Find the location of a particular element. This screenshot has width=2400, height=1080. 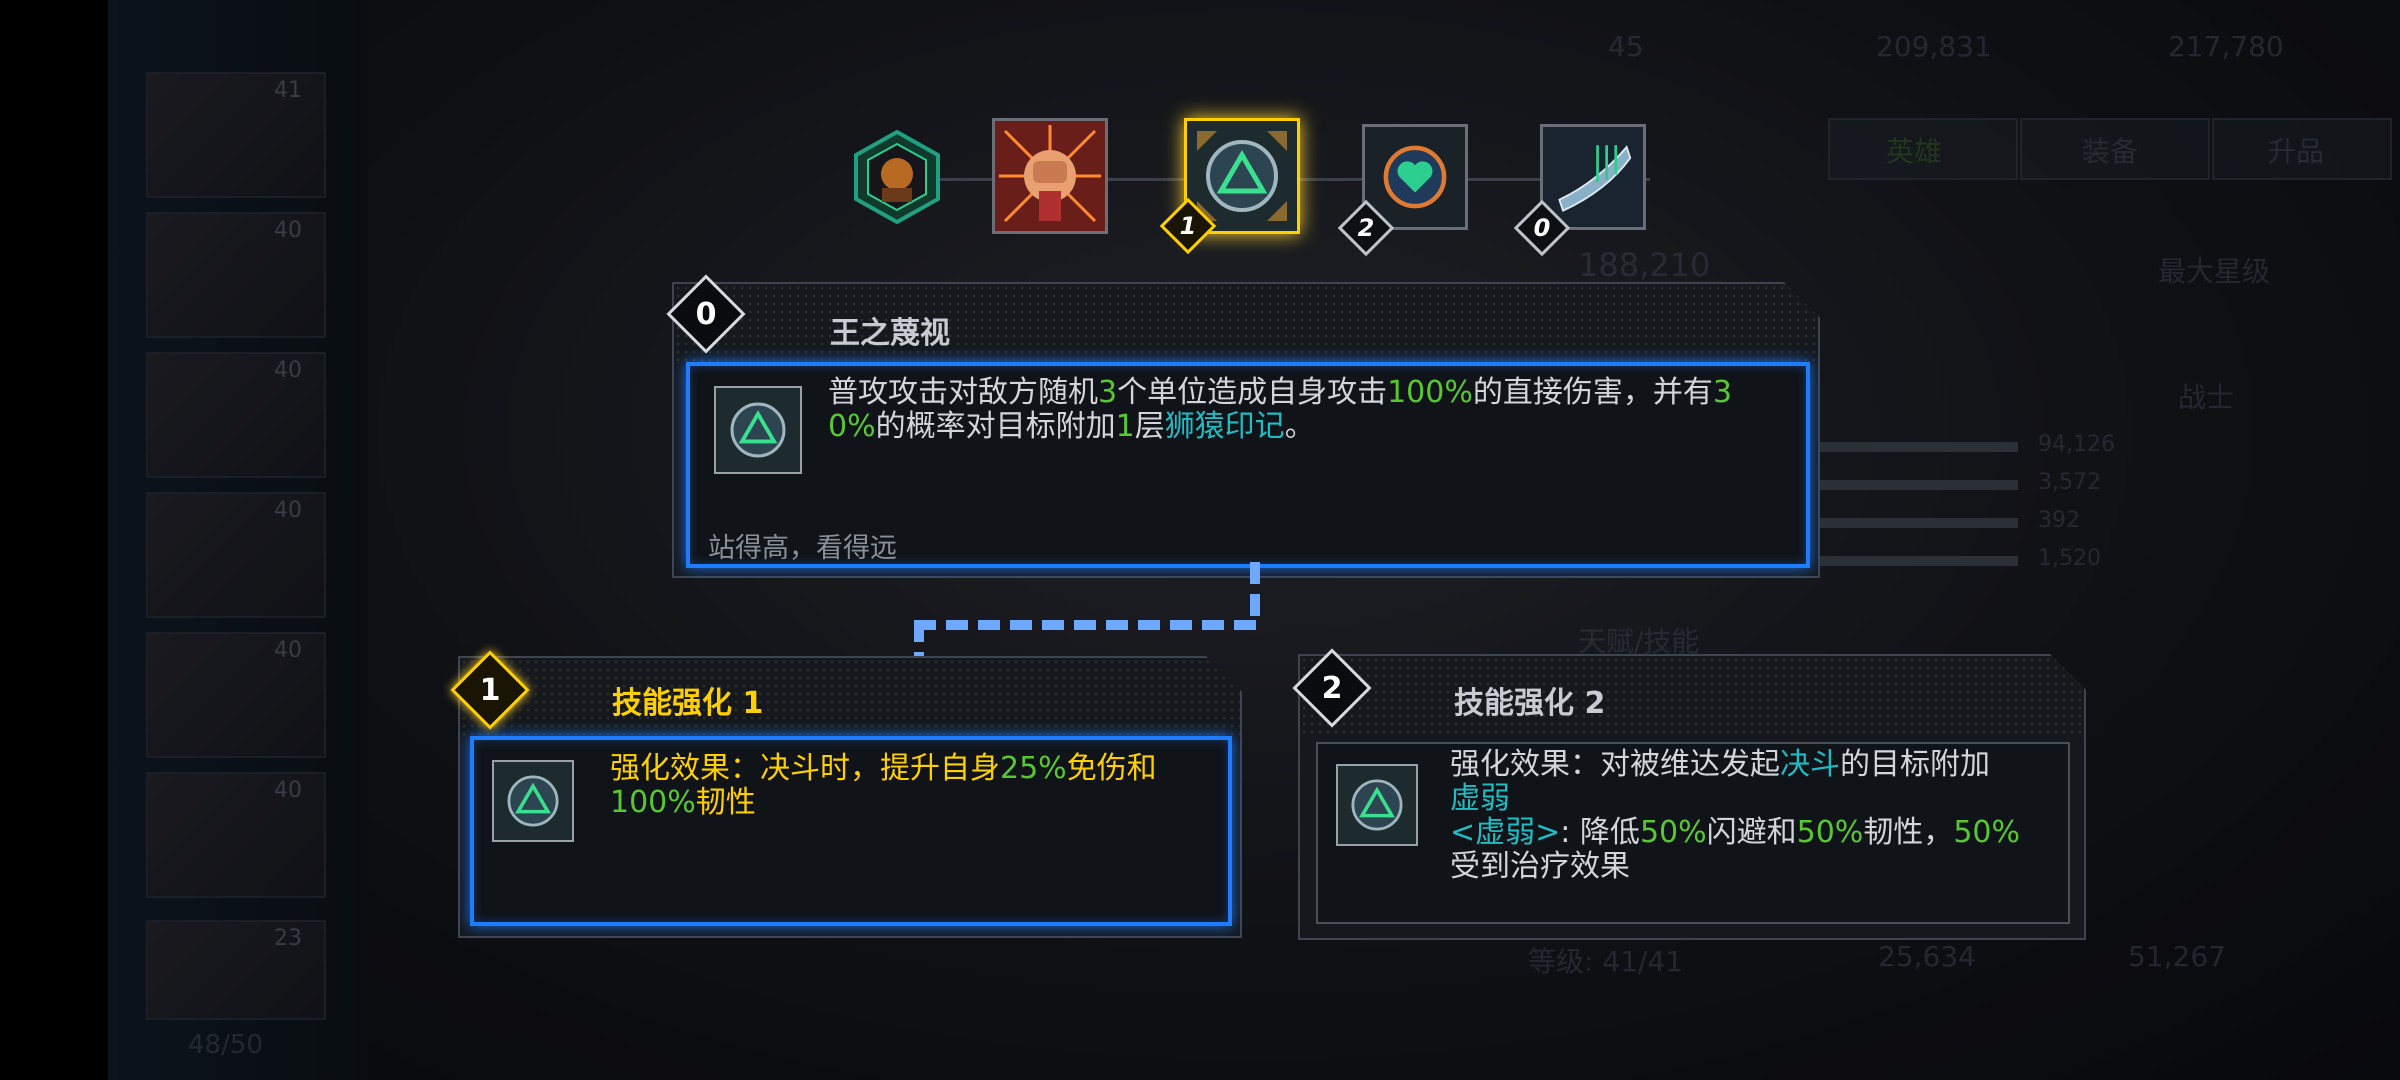

enhancement-1-description-box: 强化效果：决斗时，提升自身25%免伤和 100%韧性 is located at coordinates (851, 831).